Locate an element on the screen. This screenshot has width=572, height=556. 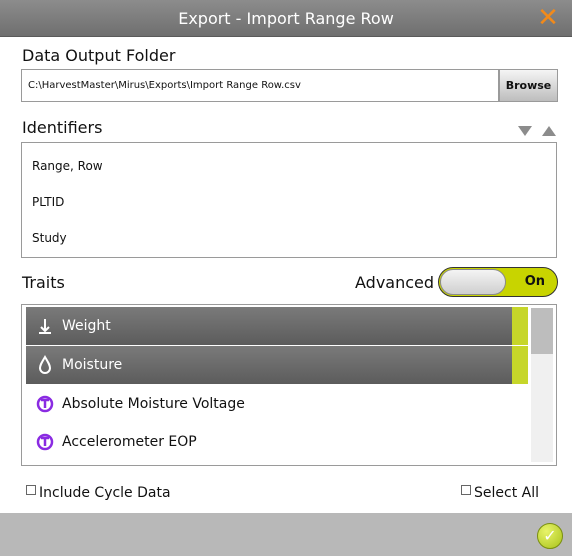
output-folder-label: Data Output Folder is located at coordinates (99, 55).